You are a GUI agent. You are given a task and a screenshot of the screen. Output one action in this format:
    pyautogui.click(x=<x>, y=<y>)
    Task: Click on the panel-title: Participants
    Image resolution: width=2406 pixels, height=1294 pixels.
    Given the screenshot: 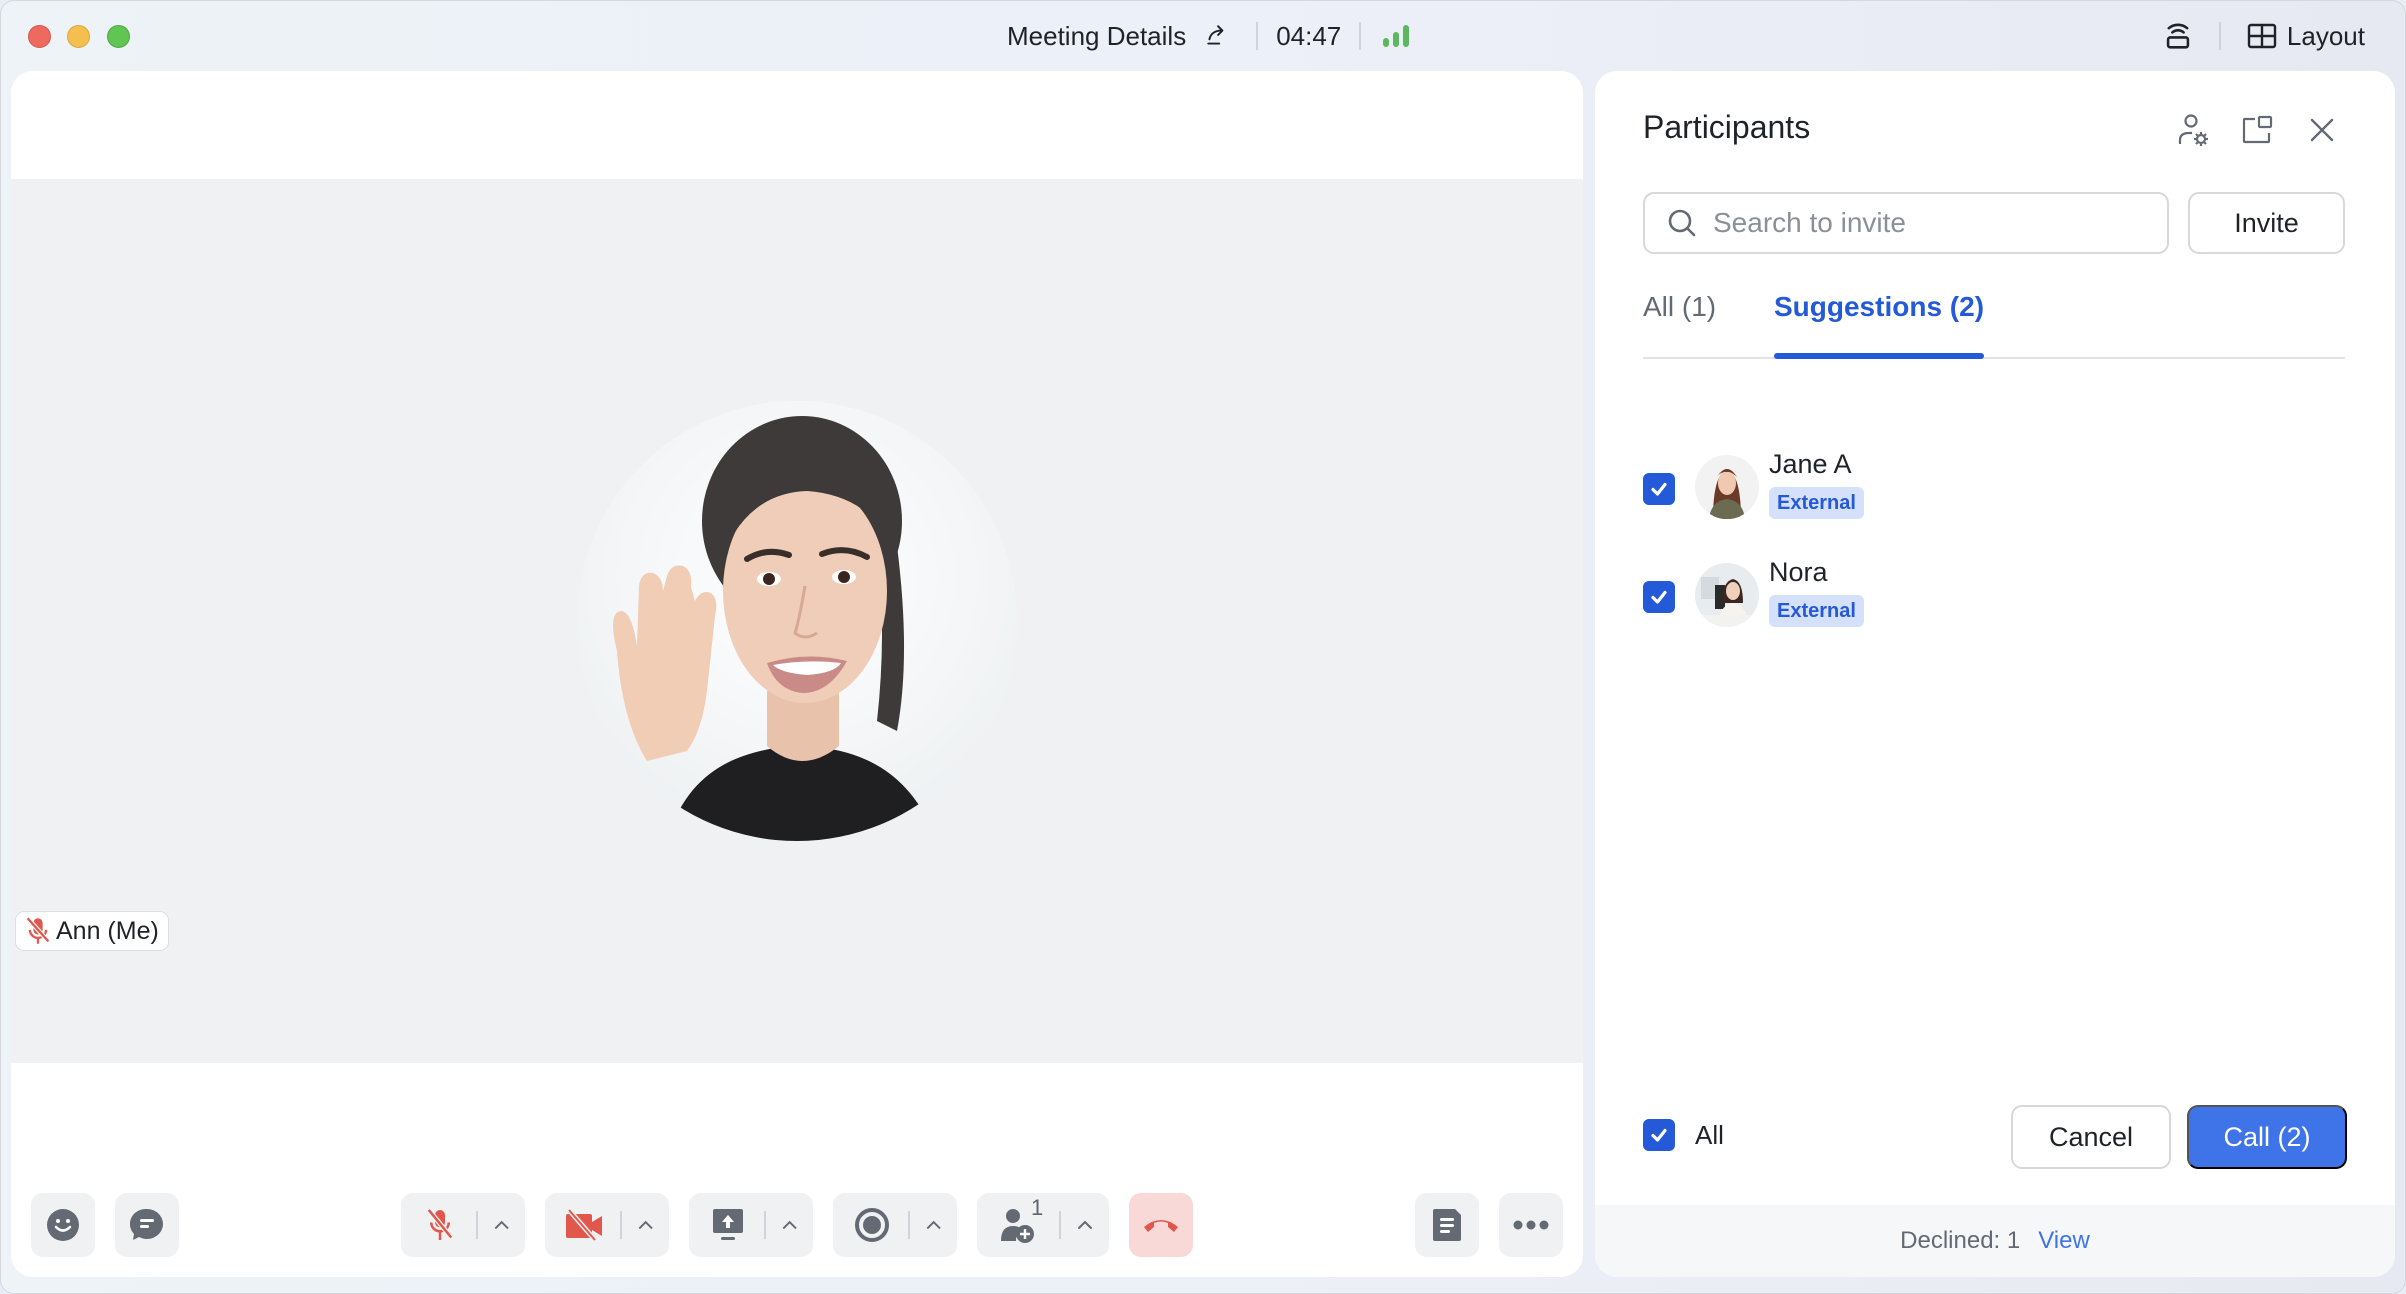 What is the action you would take?
    pyautogui.click(x=1727, y=127)
    